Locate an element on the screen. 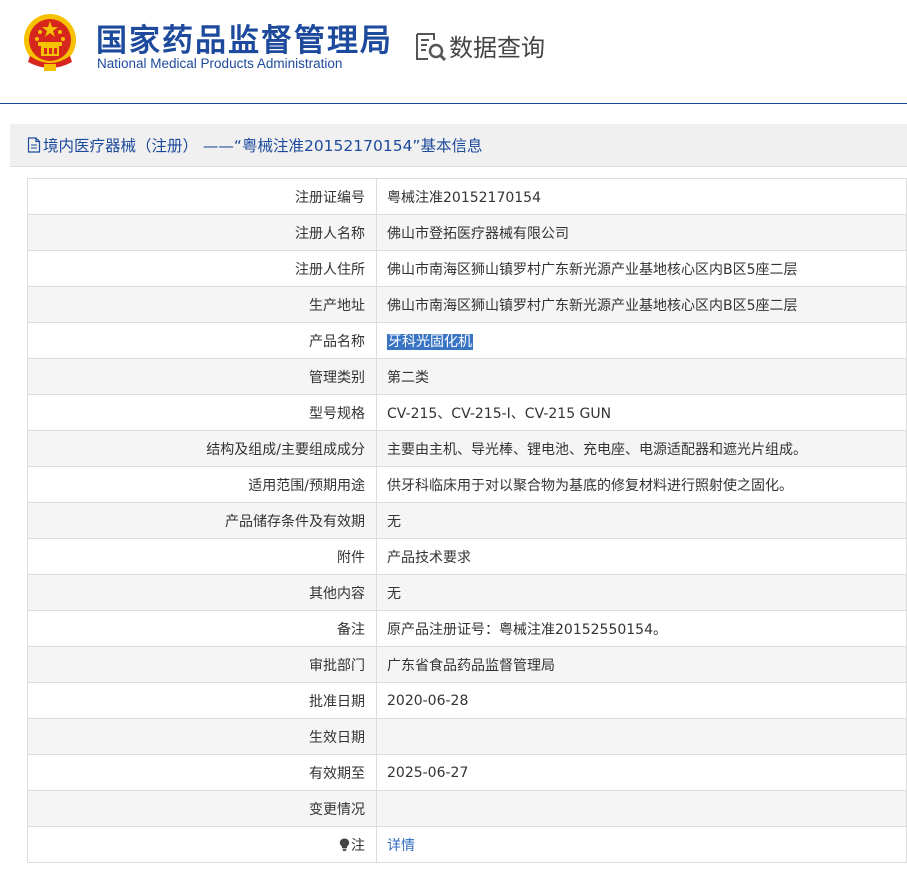 The width and height of the screenshot is (907, 870). table-row: 批准日期 2020-06-28 is located at coordinates (467, 700).